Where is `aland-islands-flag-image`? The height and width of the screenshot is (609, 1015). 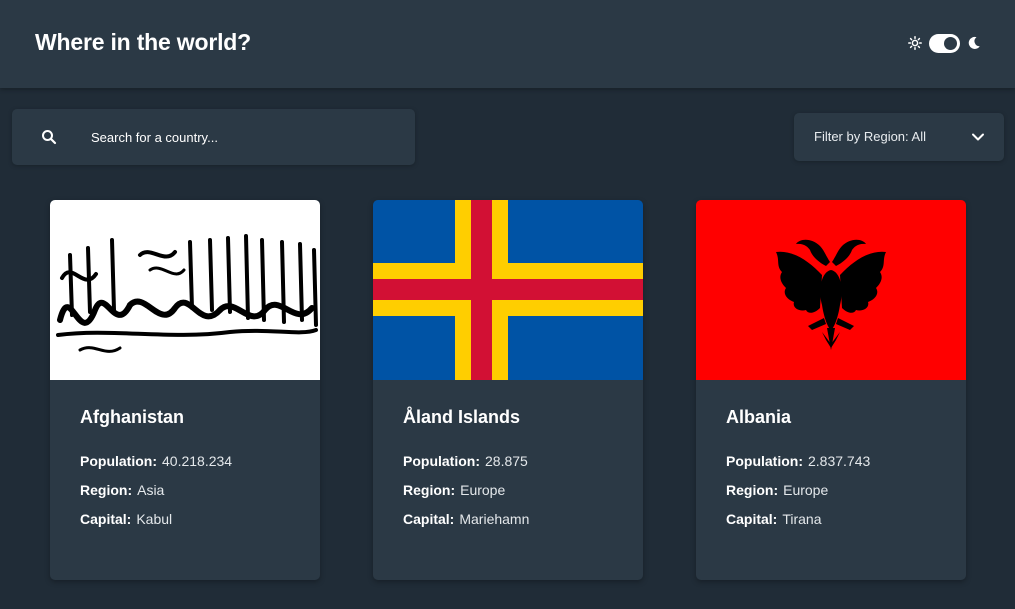 aland-islands-flag-image is located at coordinates (508, 290).